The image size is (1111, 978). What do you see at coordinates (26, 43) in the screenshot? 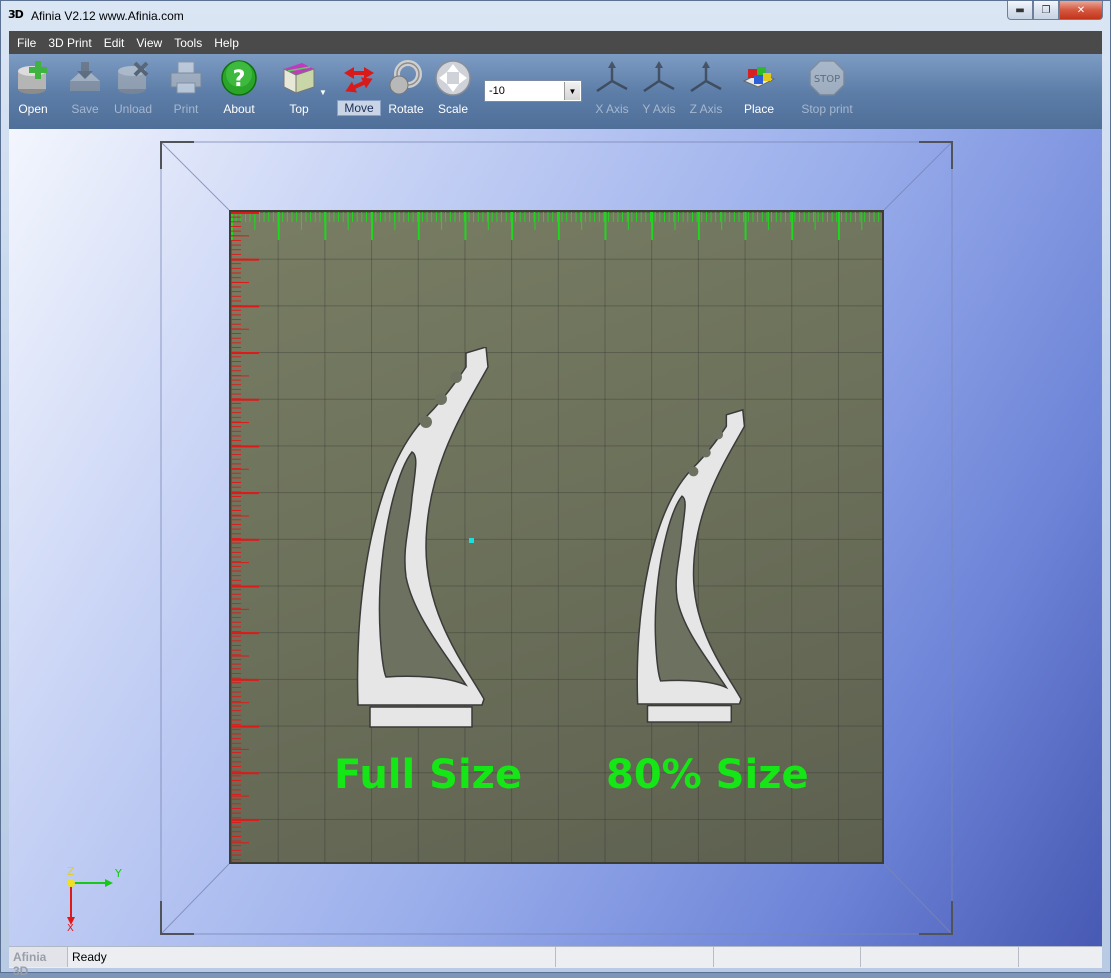
I see `menu-file: File` at bounding box center [26, 43].